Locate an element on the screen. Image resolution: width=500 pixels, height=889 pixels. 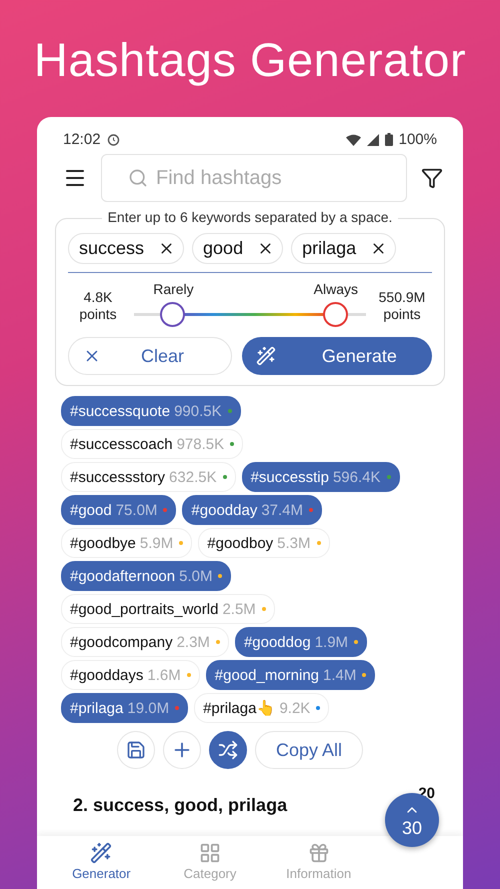
filter-icon is located at coordinates (432, 178).